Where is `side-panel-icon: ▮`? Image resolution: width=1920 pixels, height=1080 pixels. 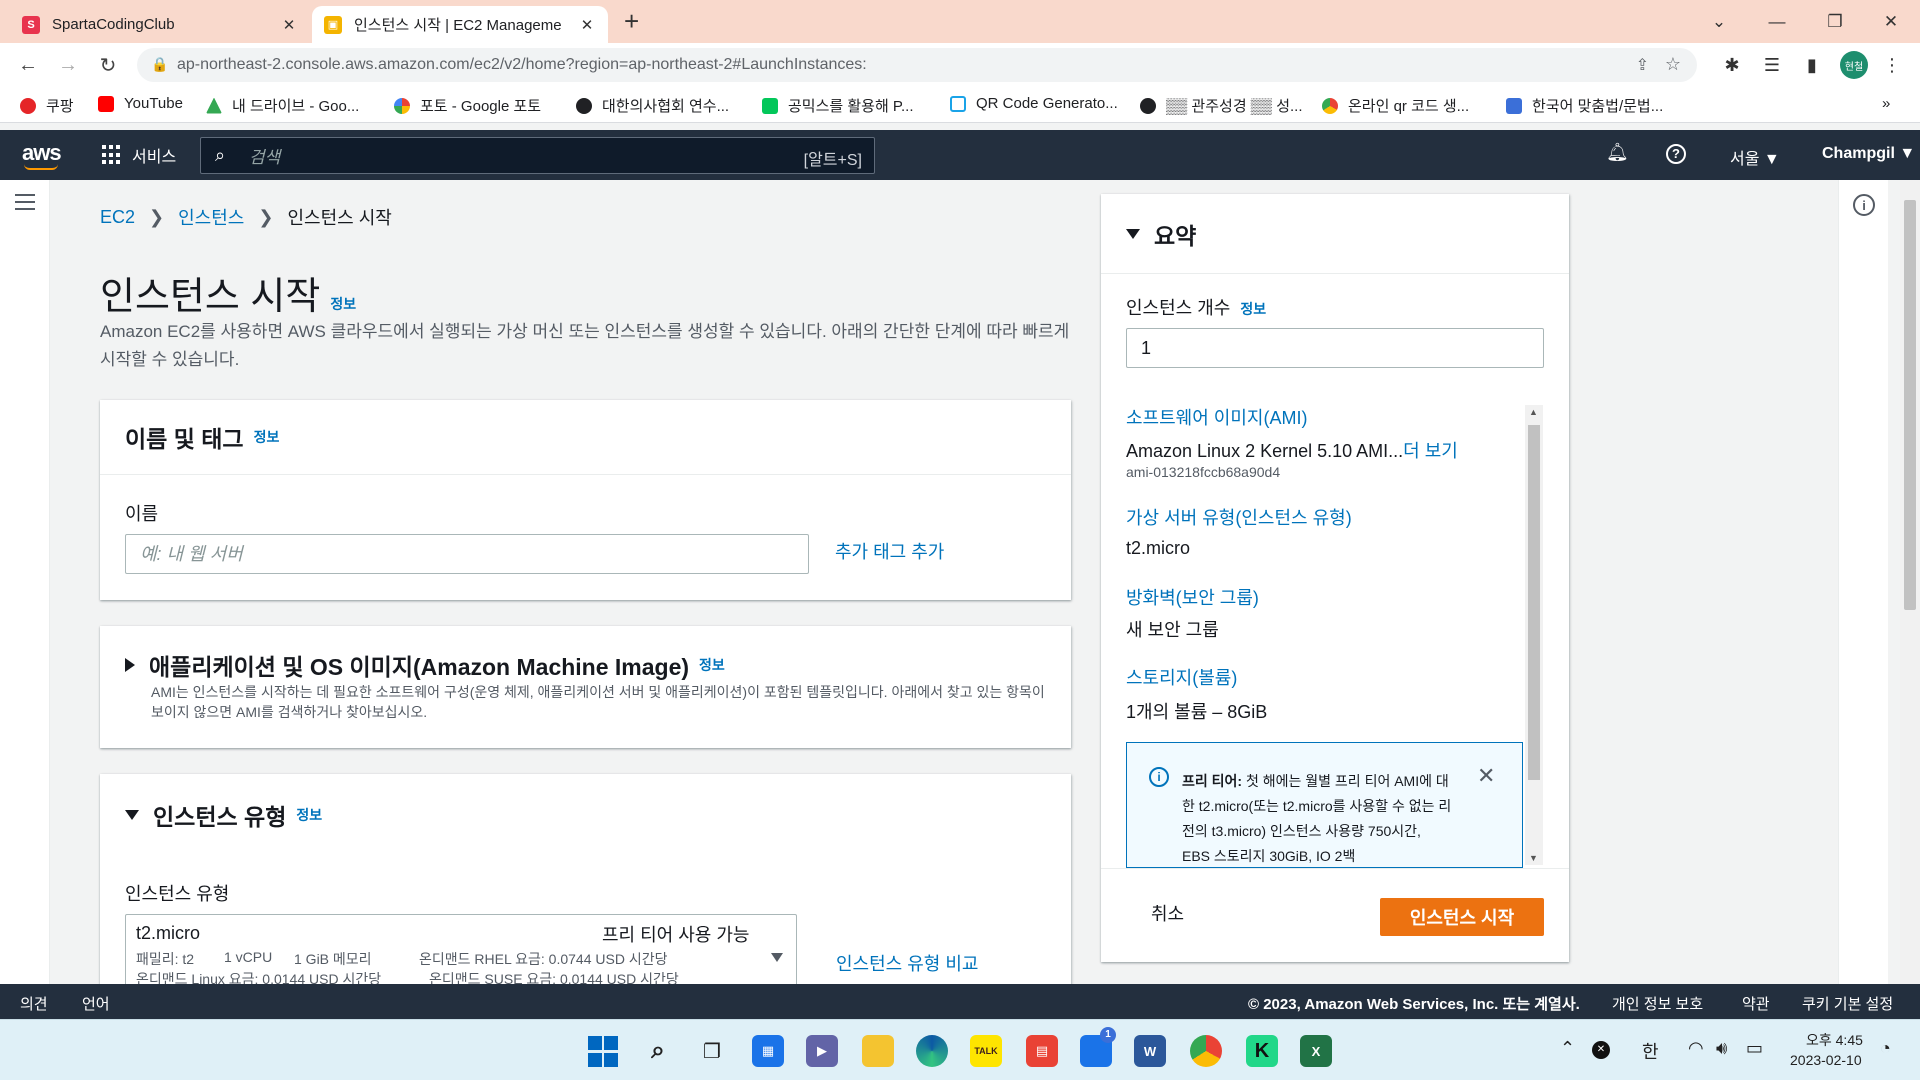
side-panel-icon: ▮ is located at coordinates (1812, 65).